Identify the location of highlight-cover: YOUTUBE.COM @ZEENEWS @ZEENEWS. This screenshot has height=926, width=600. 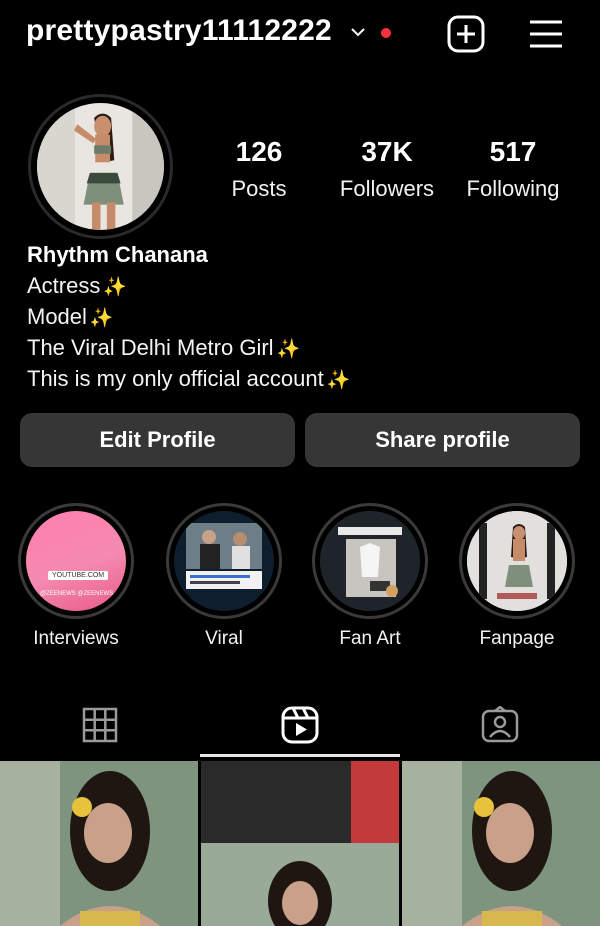
(76, 561).